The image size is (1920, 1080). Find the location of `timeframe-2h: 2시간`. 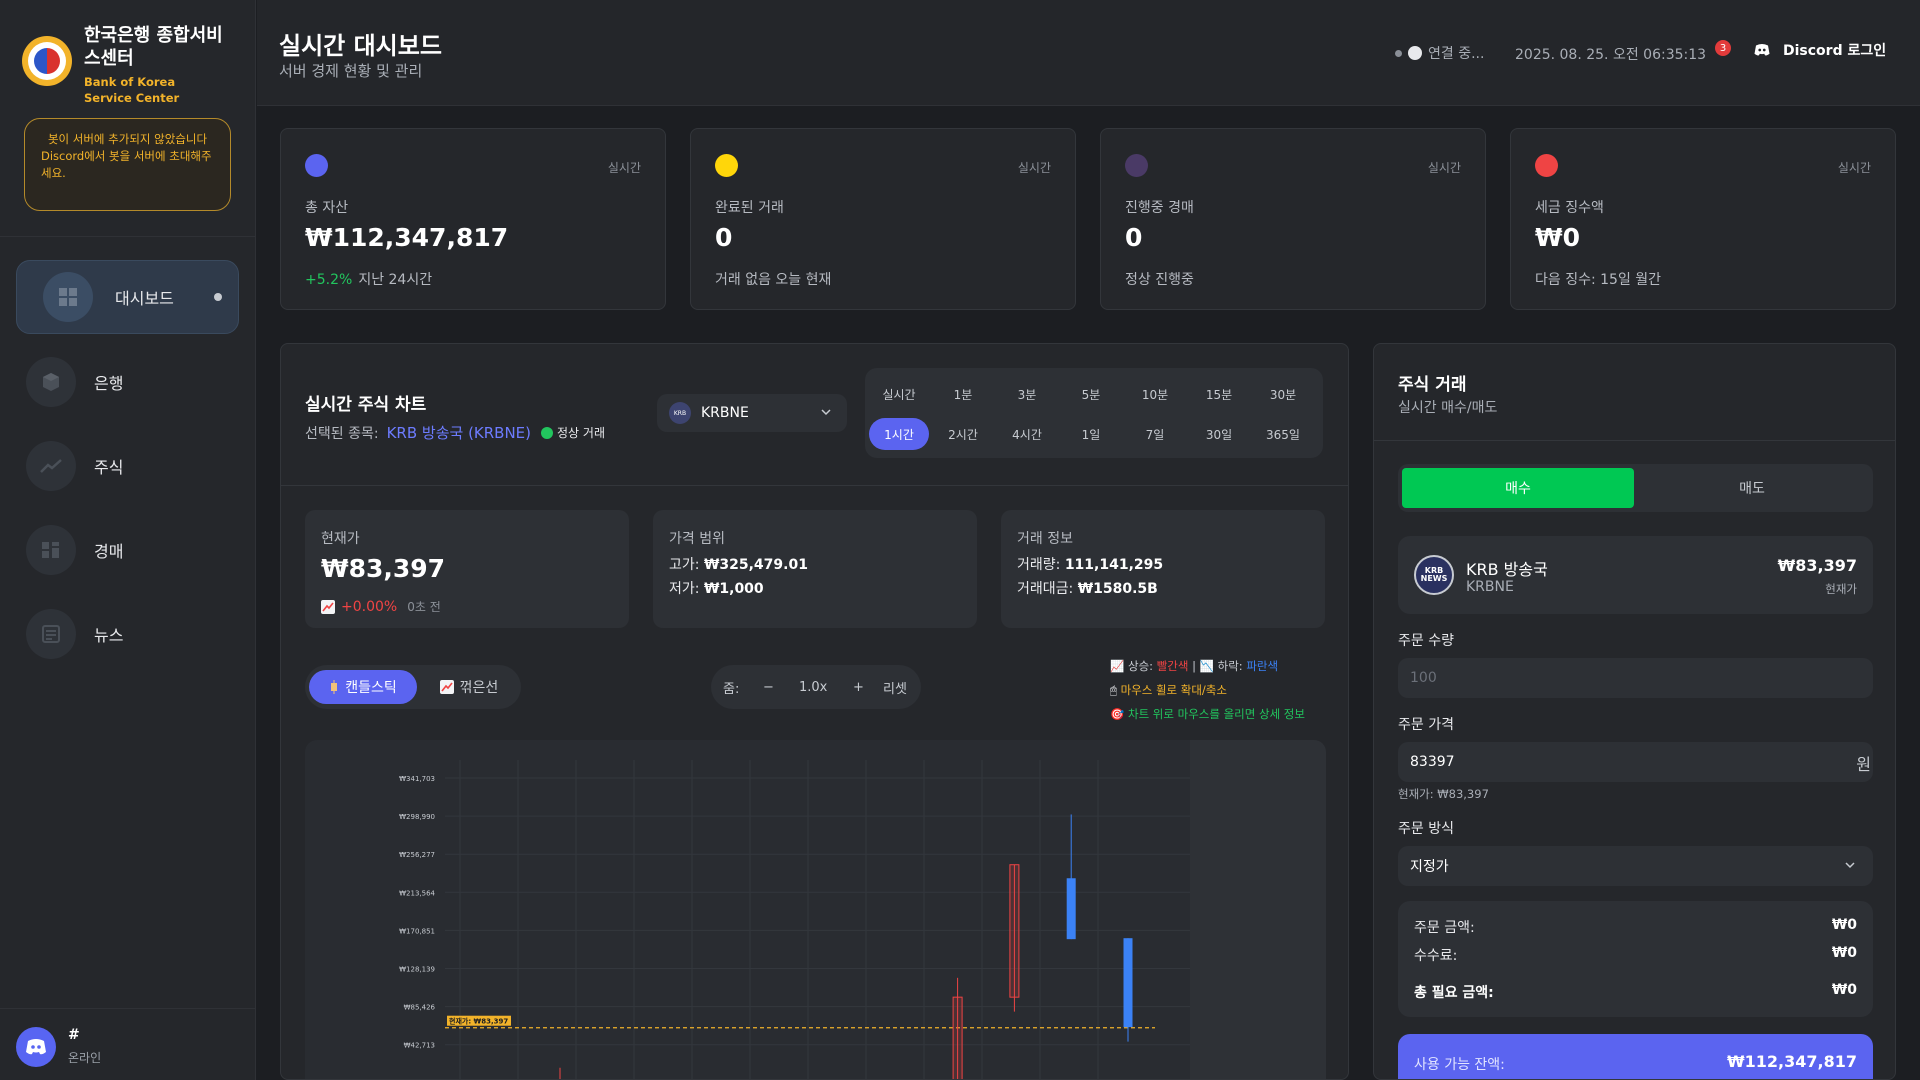

timeframe-2h: 2시간 is located at coordinates (963, 434).